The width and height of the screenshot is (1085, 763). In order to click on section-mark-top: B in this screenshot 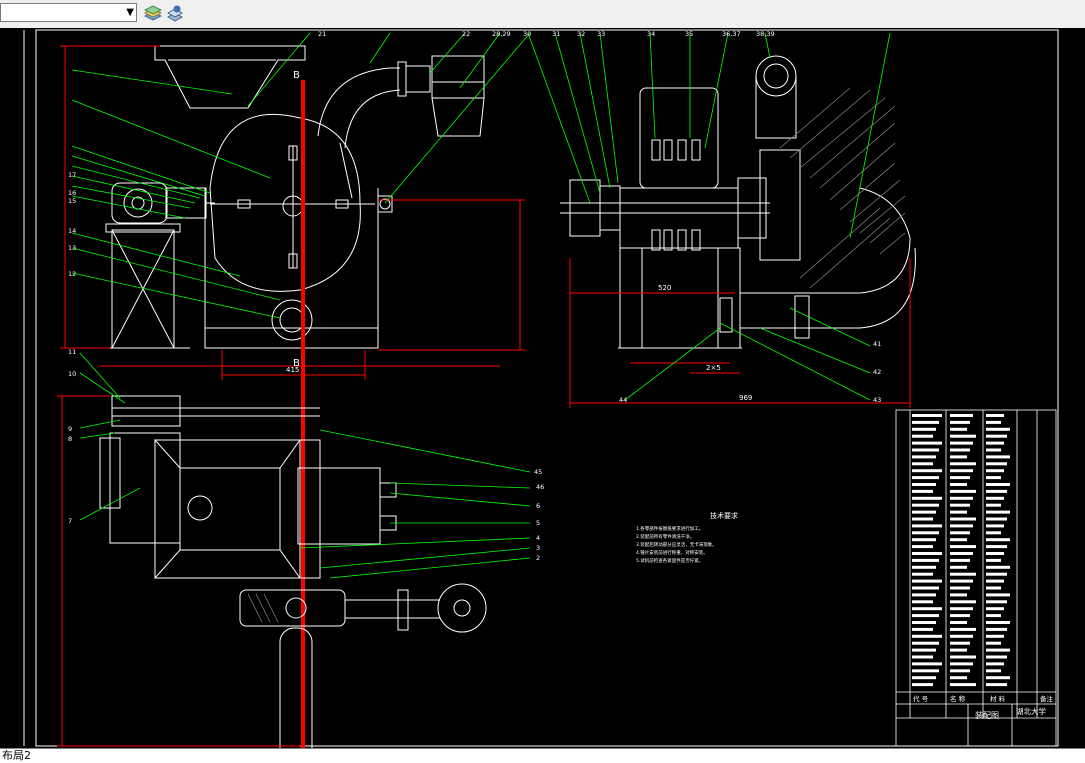, I will do `click(296, 75)`.